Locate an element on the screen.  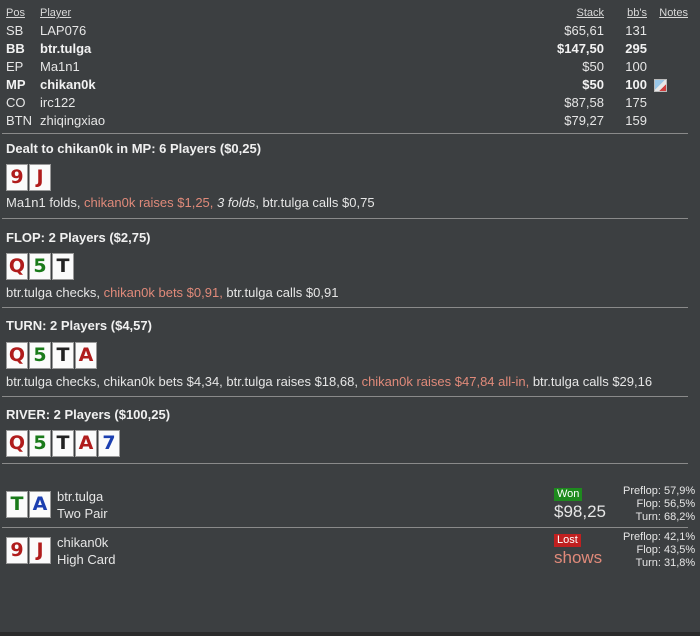
equity-value: 43,5% is located at coordinates (680, 550).